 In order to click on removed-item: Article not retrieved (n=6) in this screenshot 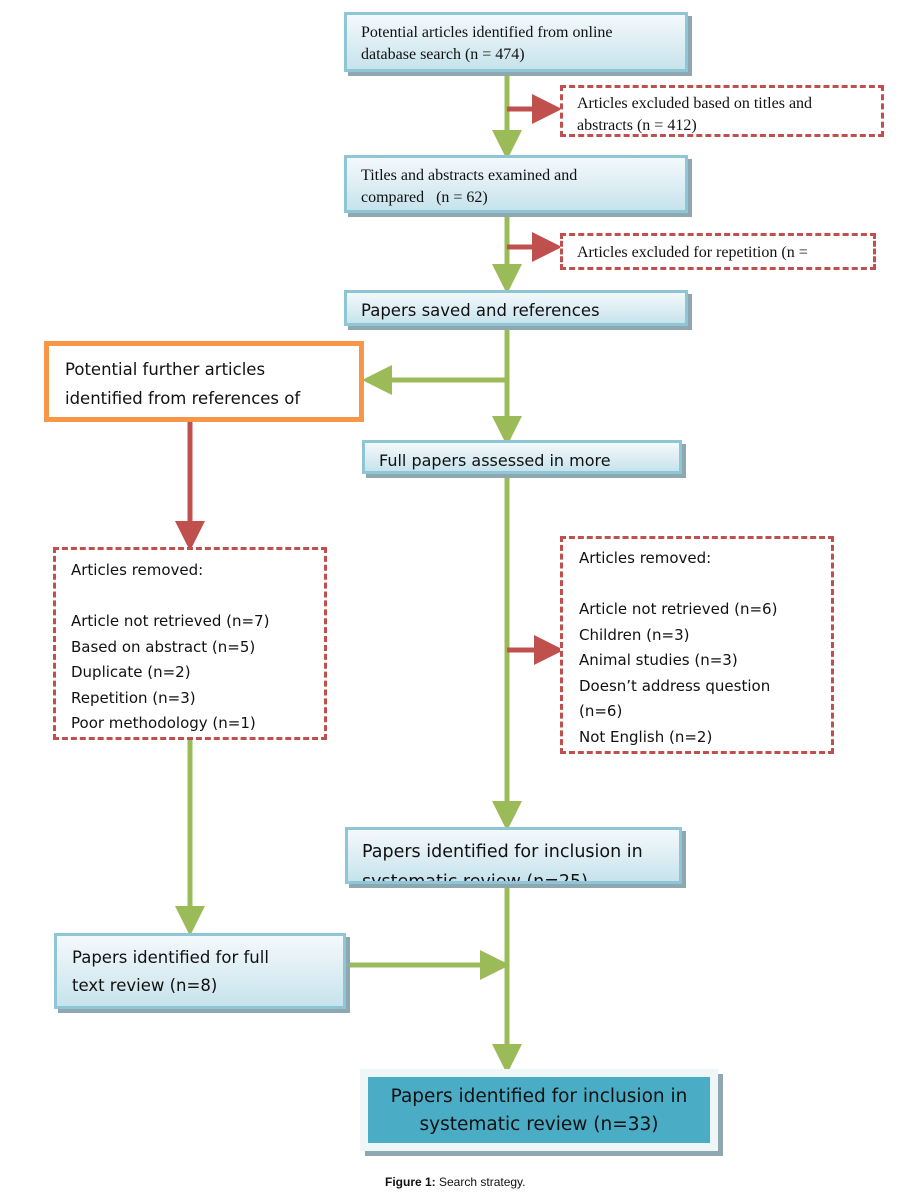, I will do `click(678, 609)`.